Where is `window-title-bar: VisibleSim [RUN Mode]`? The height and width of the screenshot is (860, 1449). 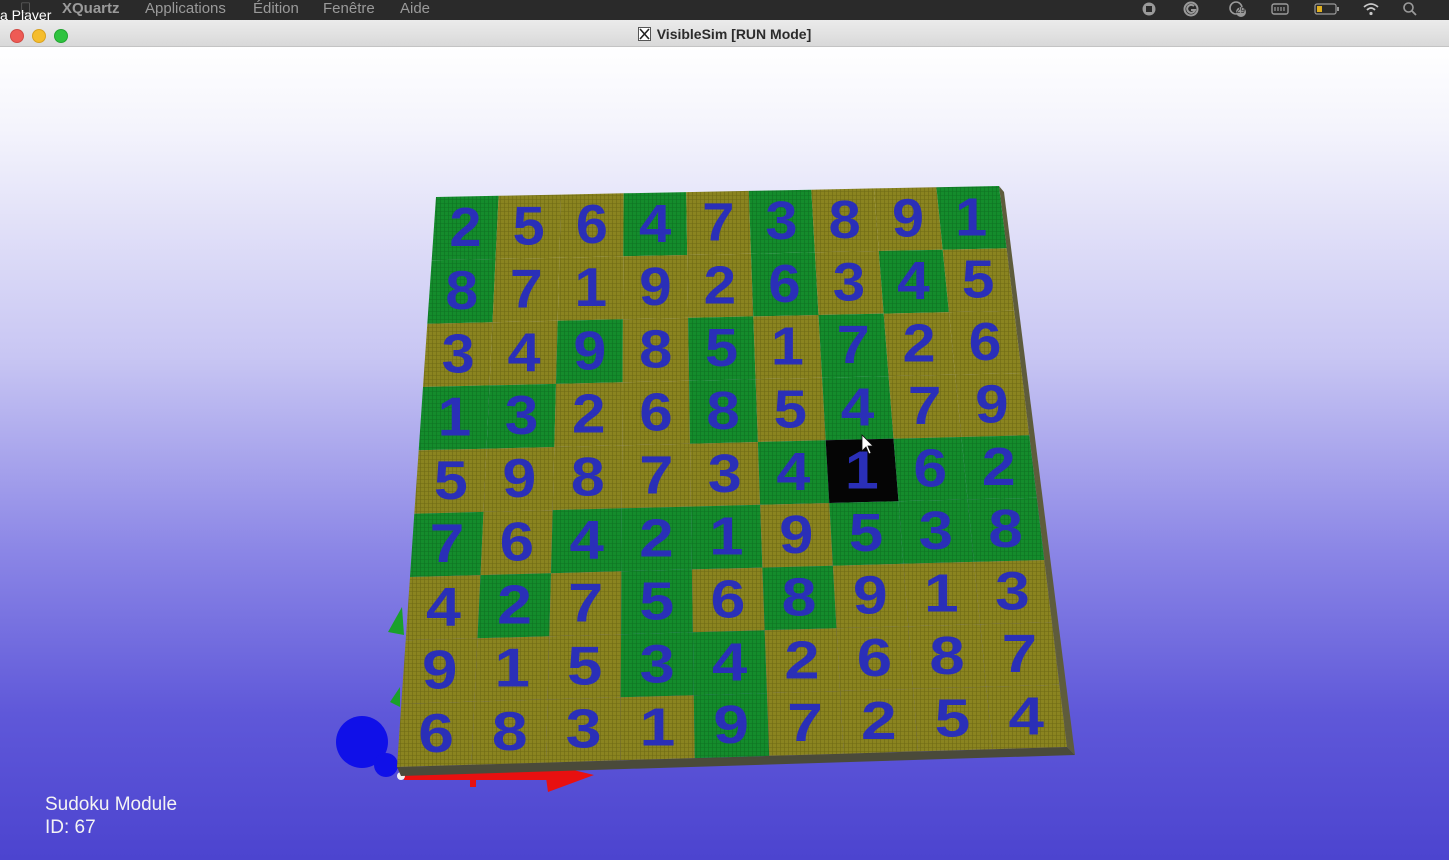 window-title-bar: VisibleSim [RUN Mode] is located at coordinates (724, 33).